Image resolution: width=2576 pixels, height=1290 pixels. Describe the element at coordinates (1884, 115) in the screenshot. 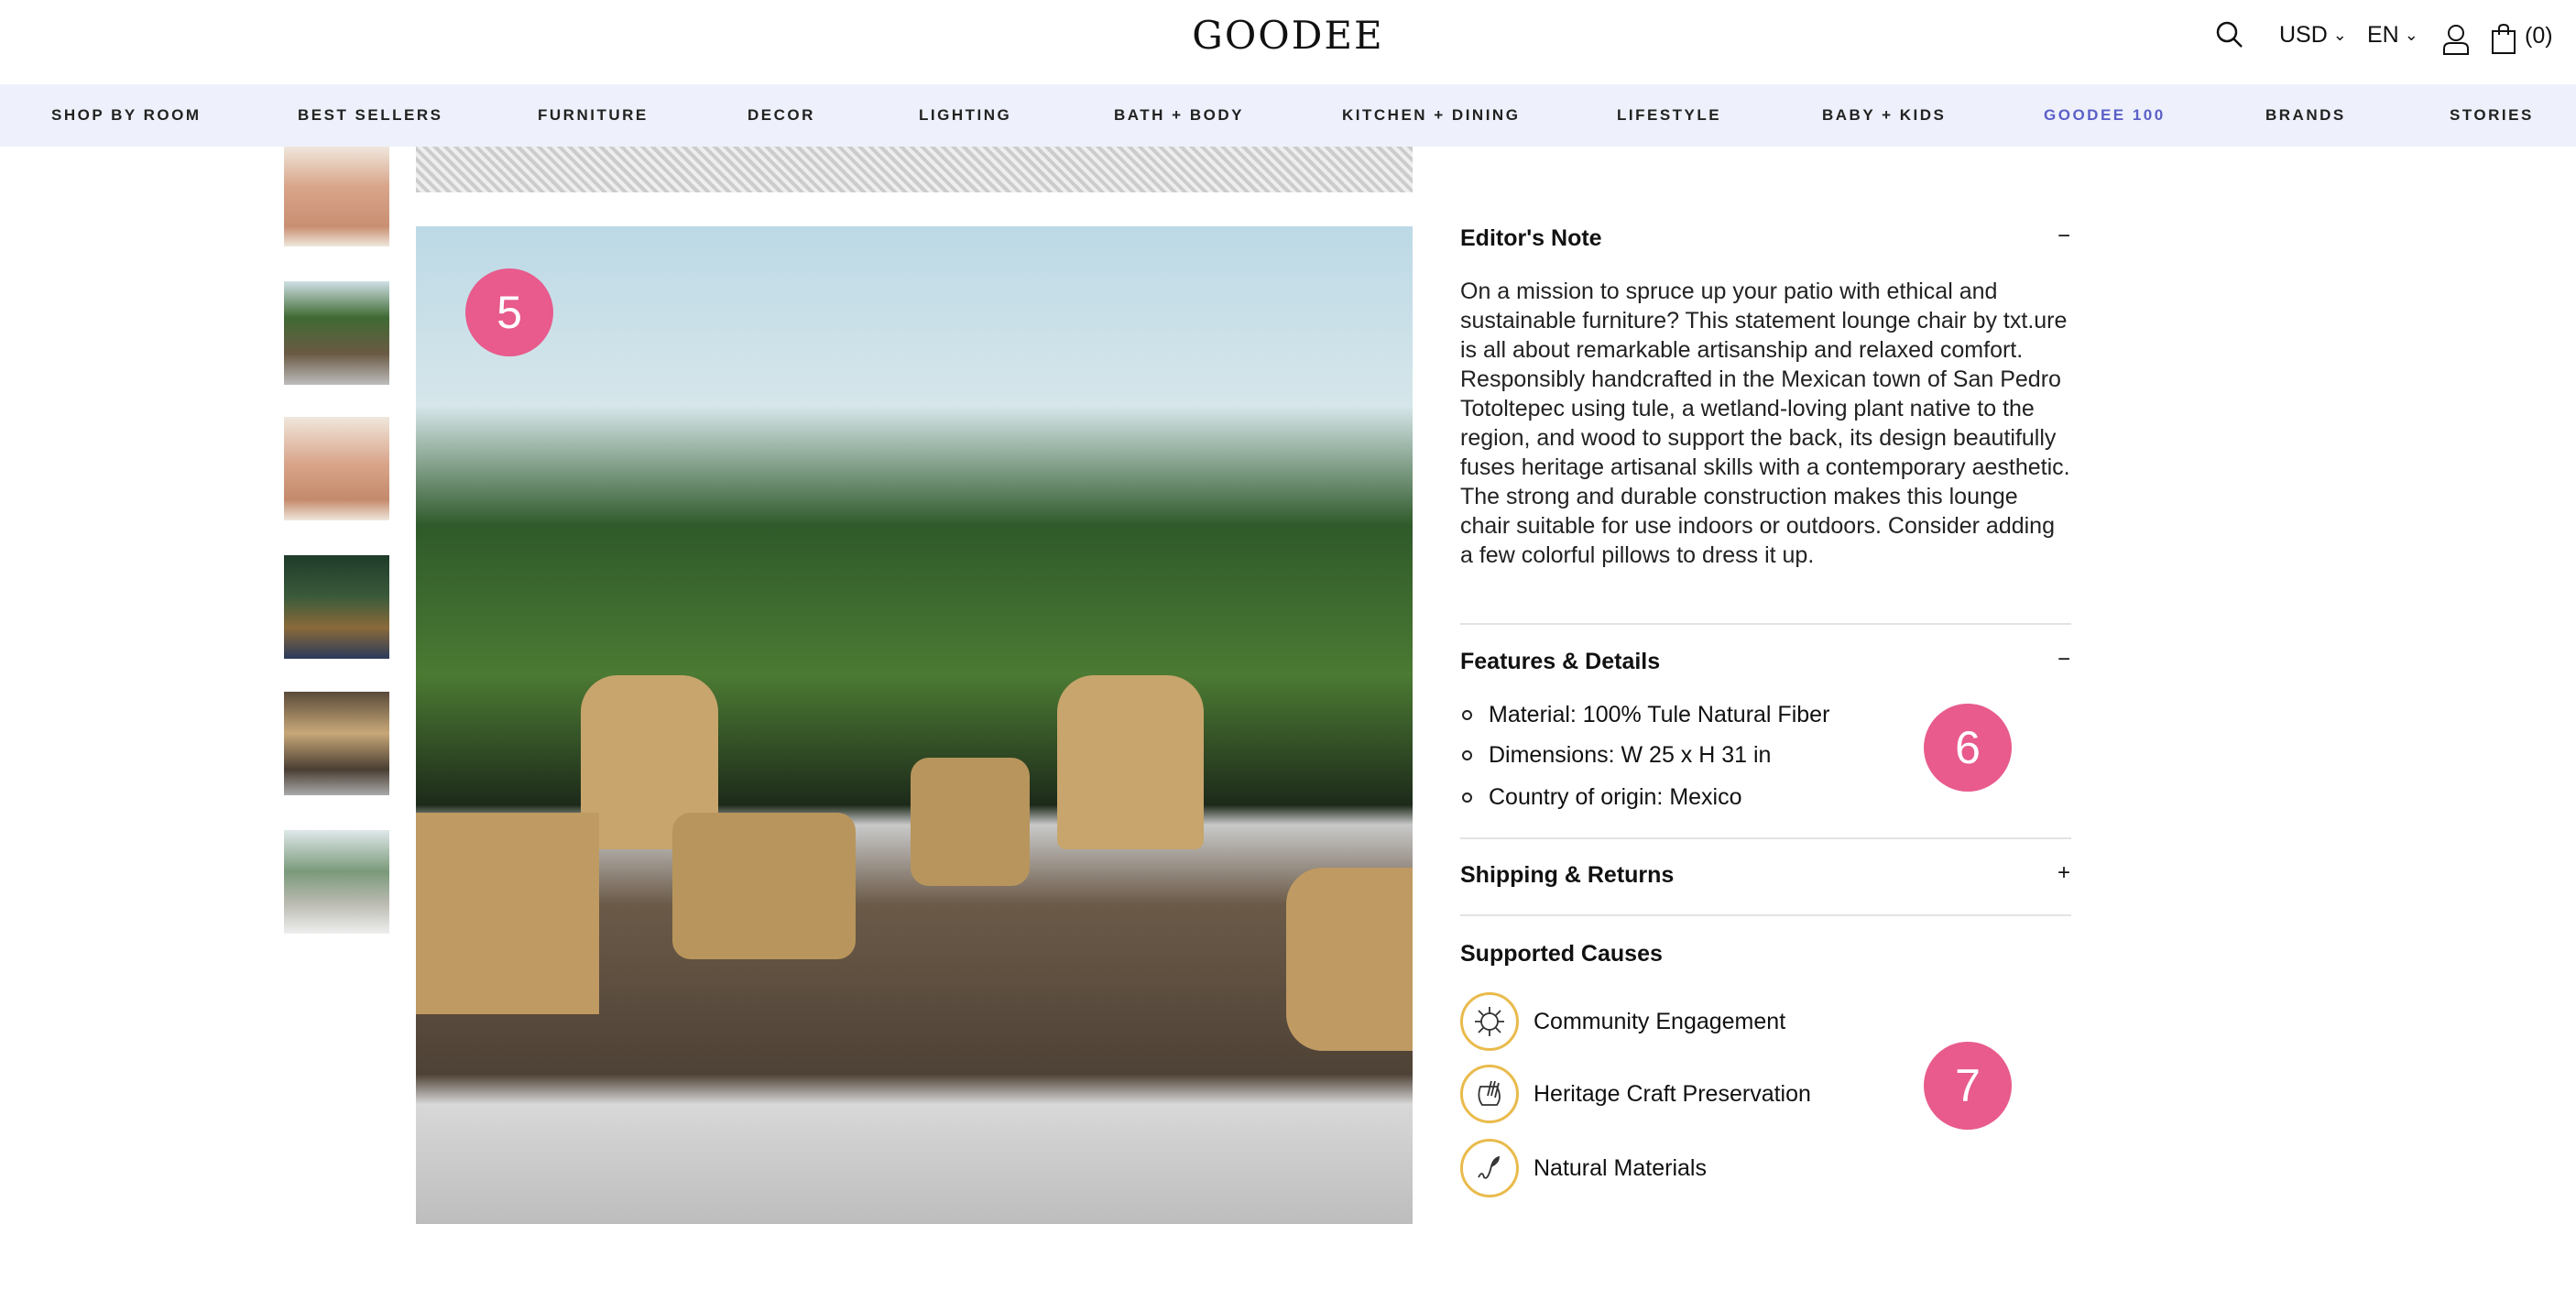

I see `nav-baby-kids: BABY + KIDS` at that location.